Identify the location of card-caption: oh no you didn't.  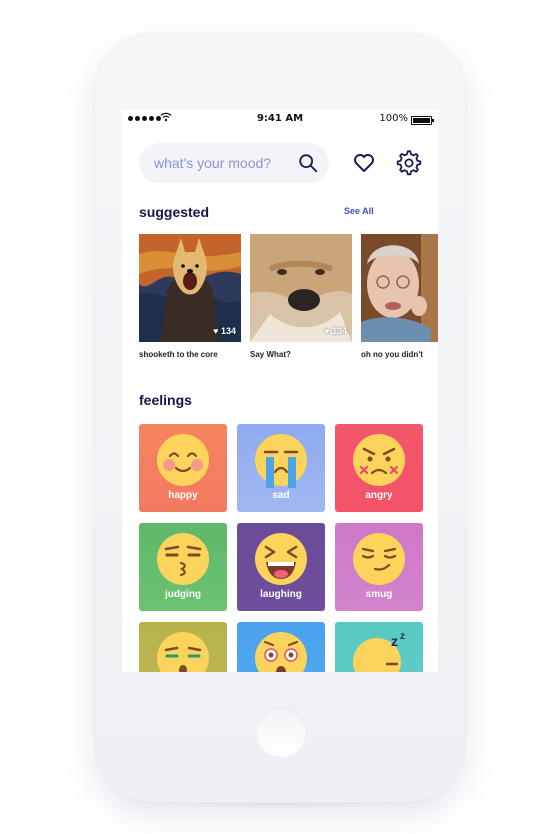
(392, 354).